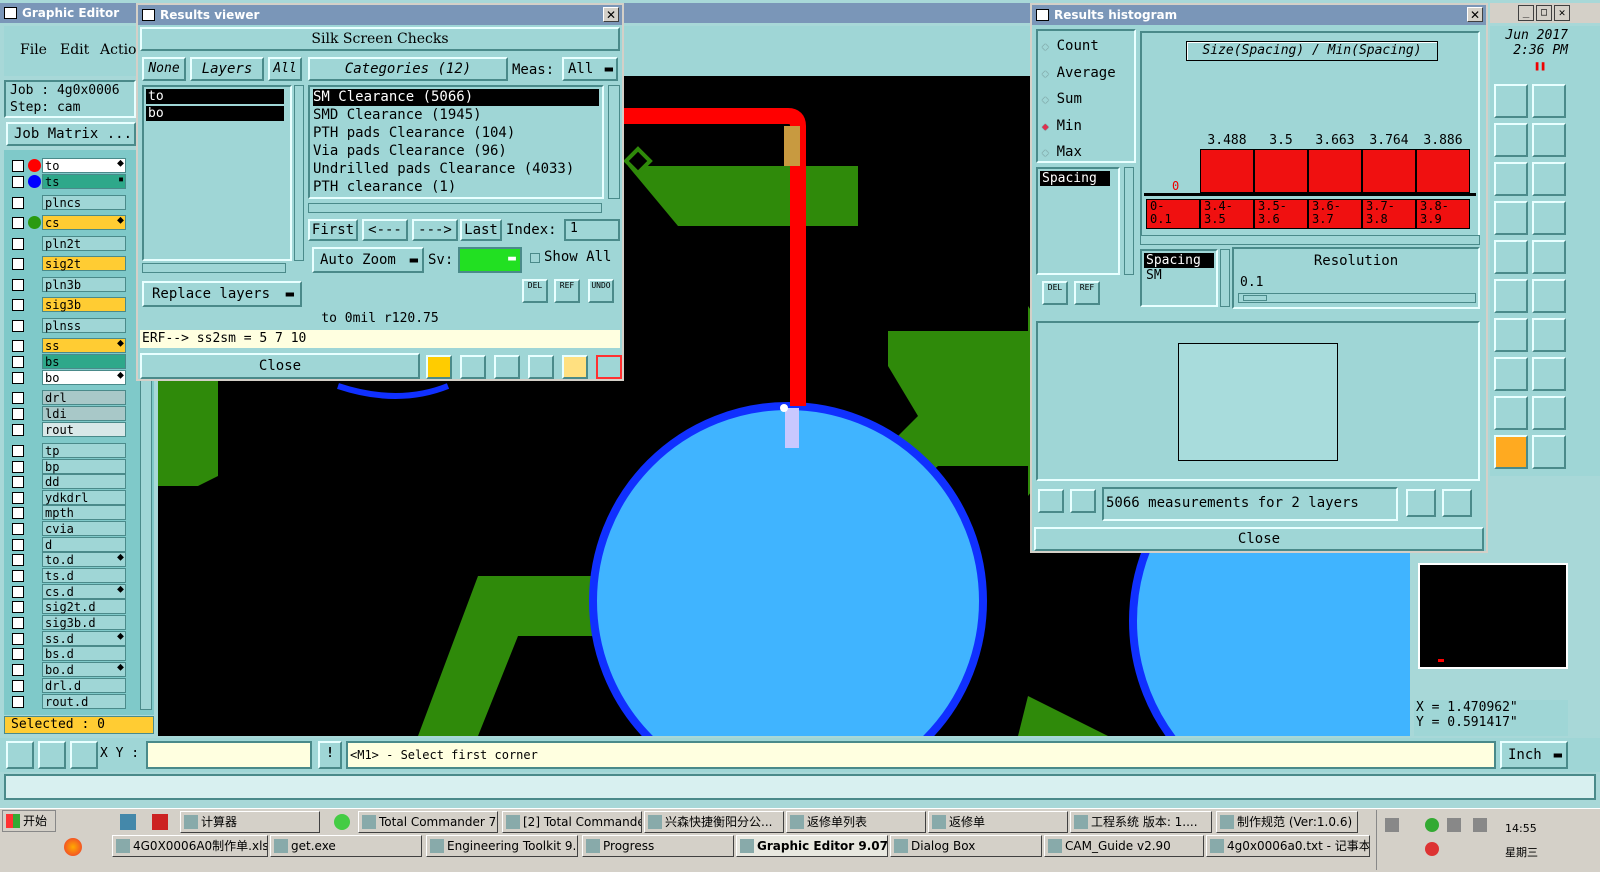 This screenshot has height=872, width=1600. What do you see at coordinates (1511, 296) in the screenshot?
I see `connect-icon` at bounding box center [1511, 296].